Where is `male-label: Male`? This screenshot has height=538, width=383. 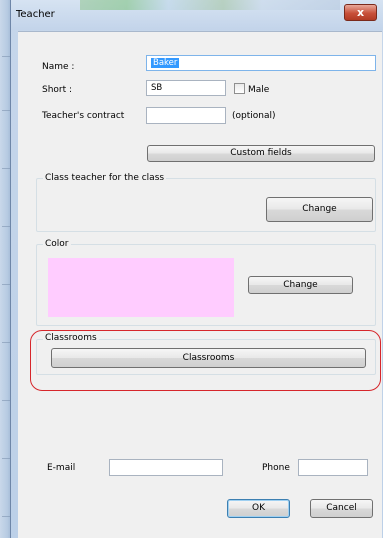 male-label: Male is located at coordinates (259, 90).